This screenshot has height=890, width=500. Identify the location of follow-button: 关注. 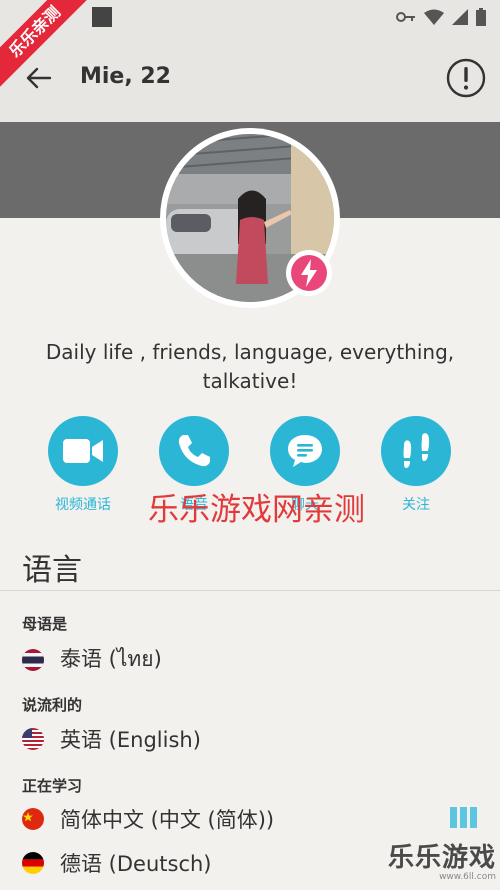
(416, 465).